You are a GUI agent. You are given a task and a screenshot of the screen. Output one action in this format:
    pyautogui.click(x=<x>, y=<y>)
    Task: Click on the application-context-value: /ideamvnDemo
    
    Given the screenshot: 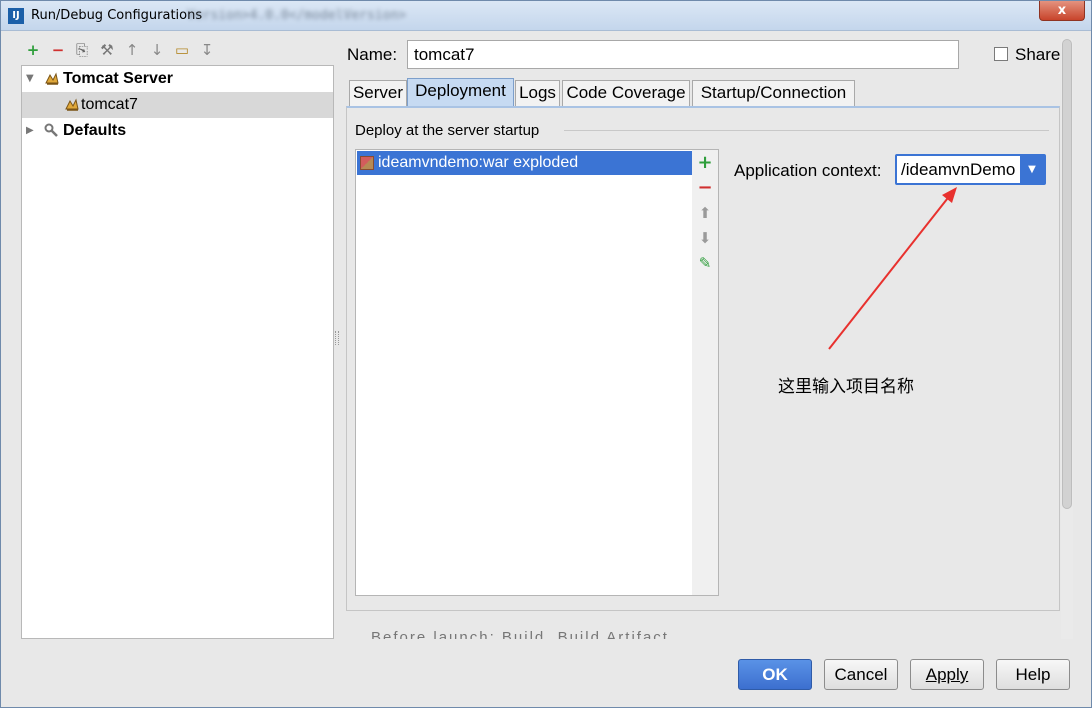 What is the action you would take?
    pyautogui.click(x=961, y=170)
    